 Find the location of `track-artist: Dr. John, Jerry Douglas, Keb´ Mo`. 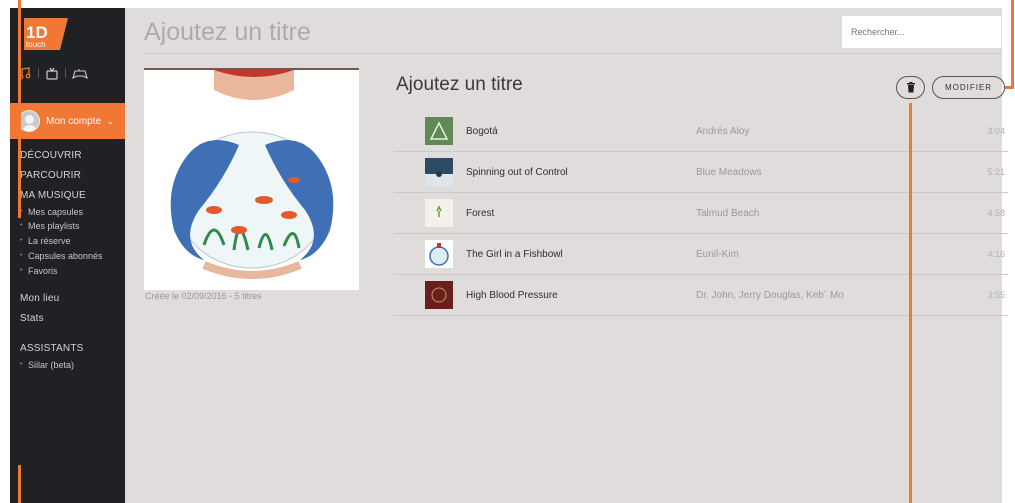

track-artist: Dr. John, Jerry Douglas, Keb´ Mo is located at coordinates (770, 295).